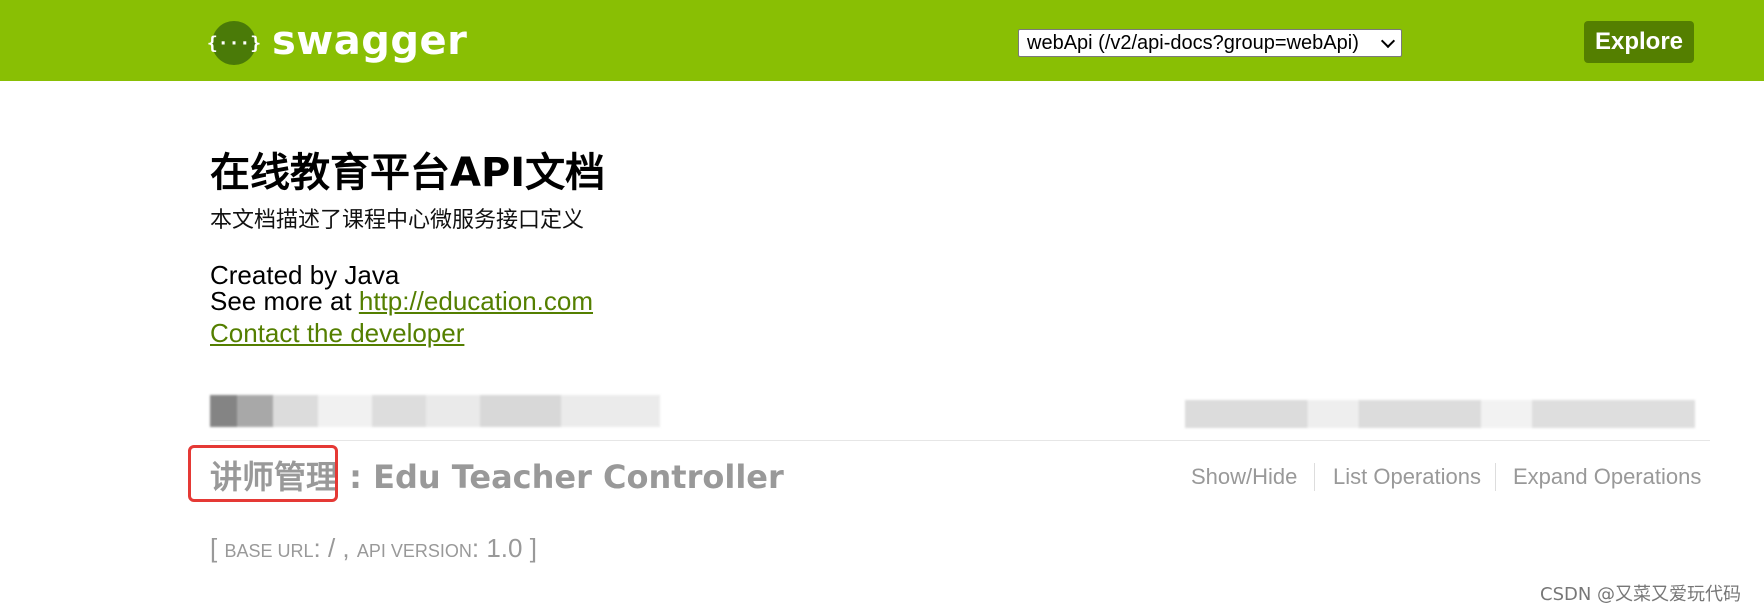  What do you see at coordinates (578, 477) in the screenshot?
I see `controller-name-en: Edu Teacher Controller` at bounding box center [578, 477].